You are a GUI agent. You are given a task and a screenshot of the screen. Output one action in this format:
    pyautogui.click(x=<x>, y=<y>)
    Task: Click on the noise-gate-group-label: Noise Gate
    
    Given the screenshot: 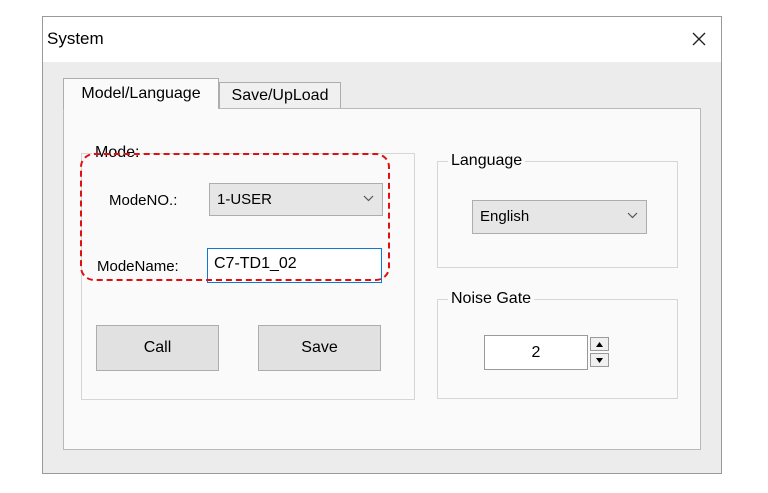 What is the action you would take?
    pyautogui.click(x=491, y=299)
    